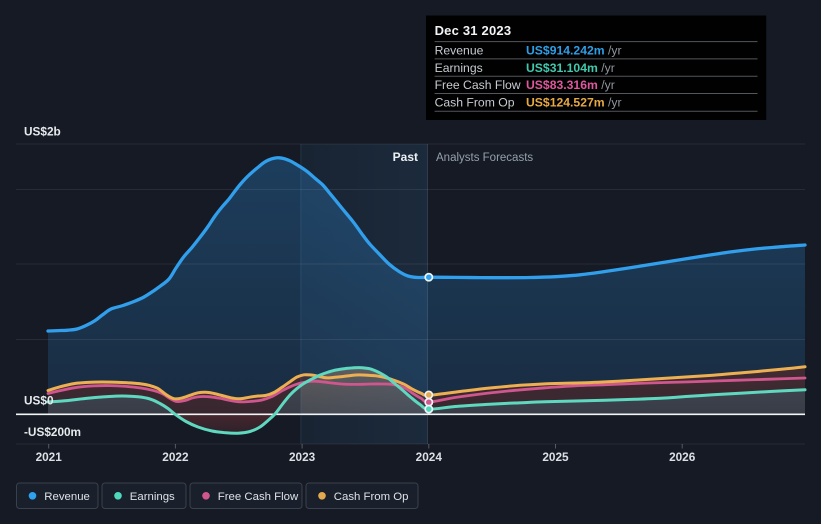 Image resolution: width=821 pixels, height=524 pixels. I want to click on svg-text: 2025, so click(555, 457).